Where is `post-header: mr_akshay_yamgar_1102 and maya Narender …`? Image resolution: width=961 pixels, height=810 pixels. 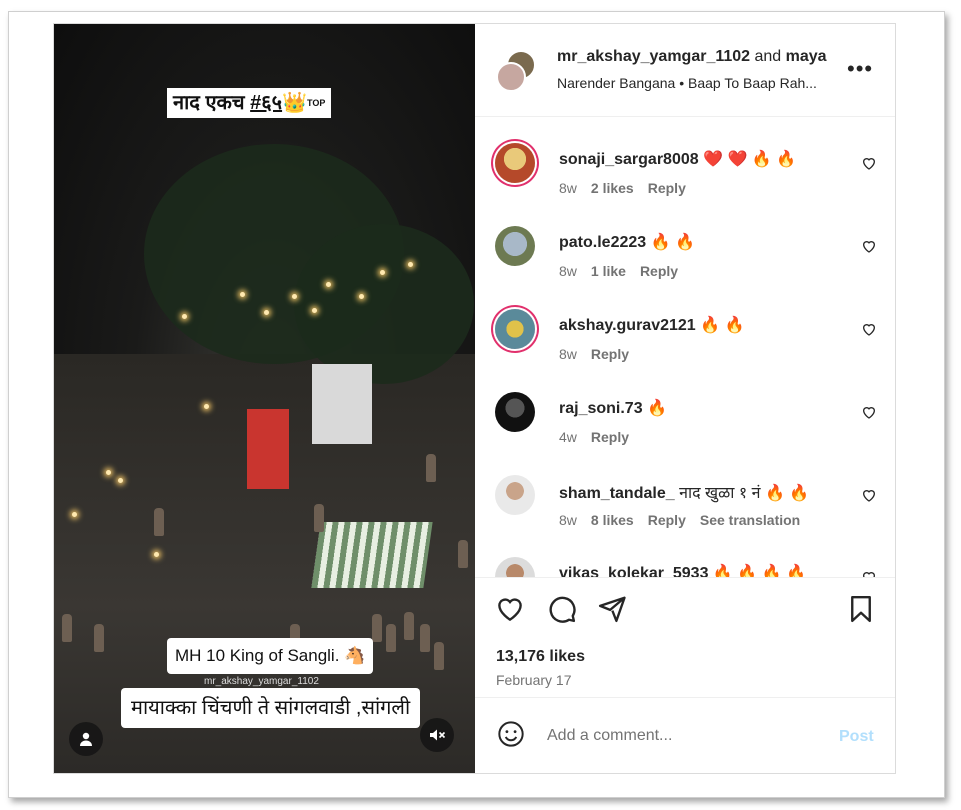
post-header: mr_akshay_yamgar_1102 and maya Narender … is located at coordinates (685, 70).